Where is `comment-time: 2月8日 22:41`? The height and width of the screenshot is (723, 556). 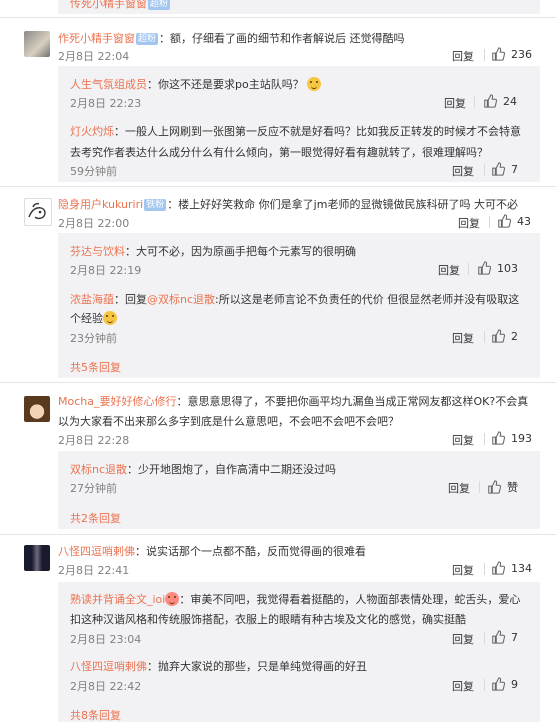 comment-time: 2月8日 22:41 is located at coordinates (94, 570).